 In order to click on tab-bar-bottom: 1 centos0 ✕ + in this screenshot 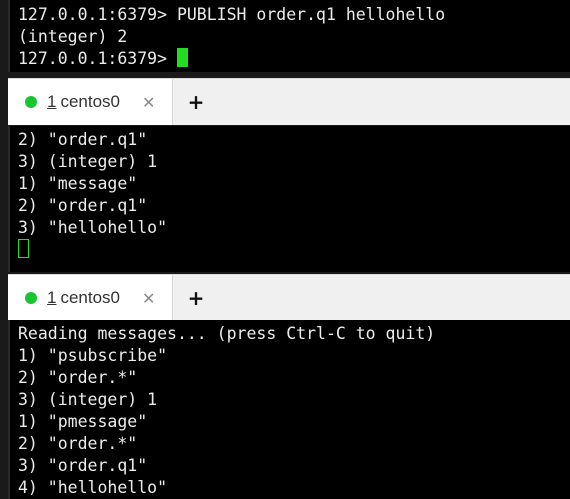, I will do `click(289, 297)`.